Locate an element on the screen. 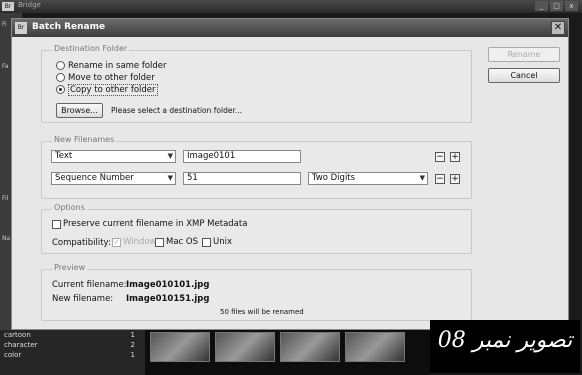 The image size is (582, 375). close-icon: ✕ is located at coordinates (558, 28).